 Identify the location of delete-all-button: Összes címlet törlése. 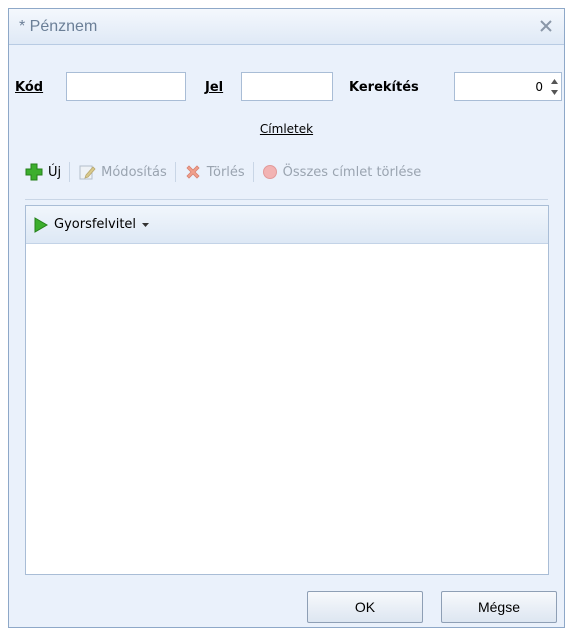
(342, 172).